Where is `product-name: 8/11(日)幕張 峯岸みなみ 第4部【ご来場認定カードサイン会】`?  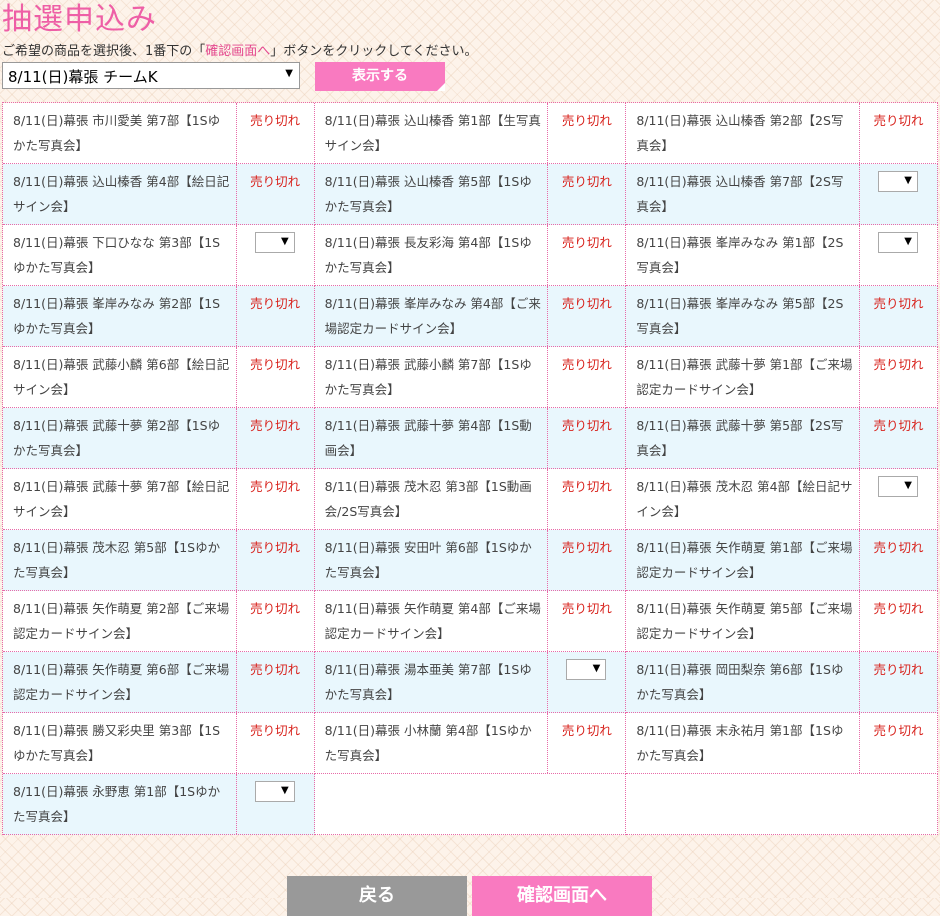 product-name: 8/11(日)幕張 峯岸みなみ 第4部【ご来場認定カードサイン会】 is located at coordinates (432, 316).